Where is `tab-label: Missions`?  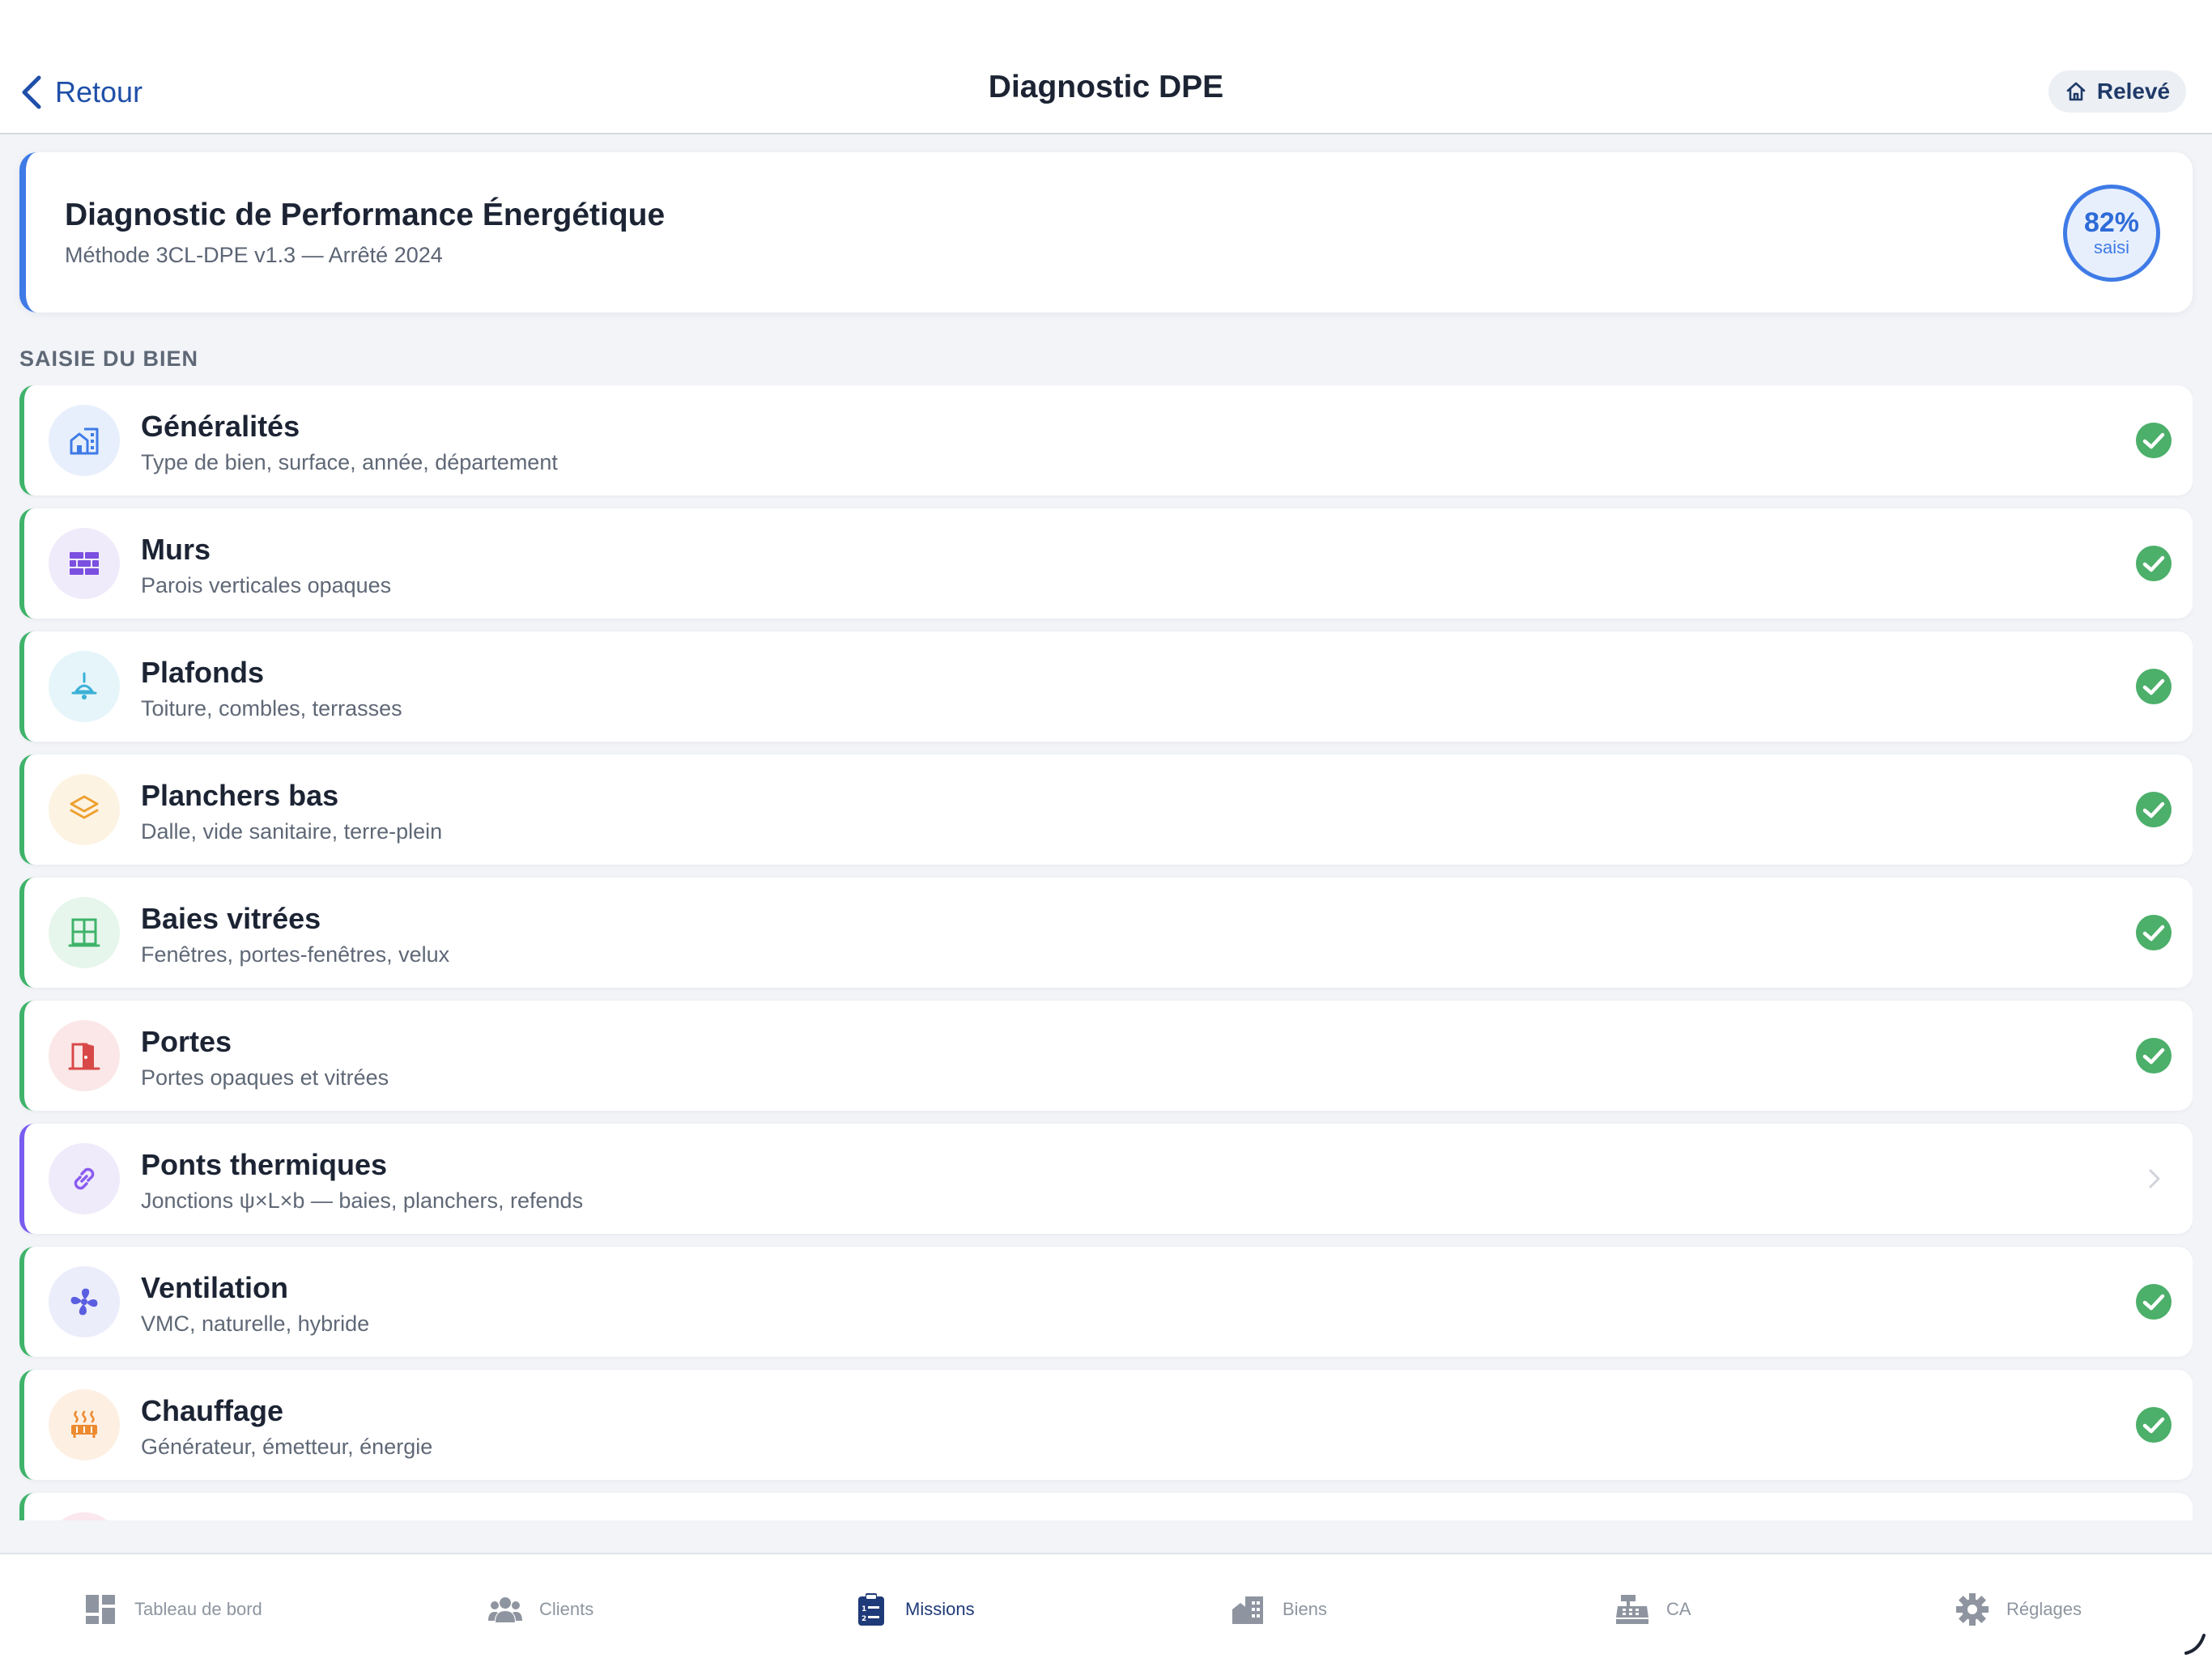 tab-label: Missions is located at coordinates (940, 1609).